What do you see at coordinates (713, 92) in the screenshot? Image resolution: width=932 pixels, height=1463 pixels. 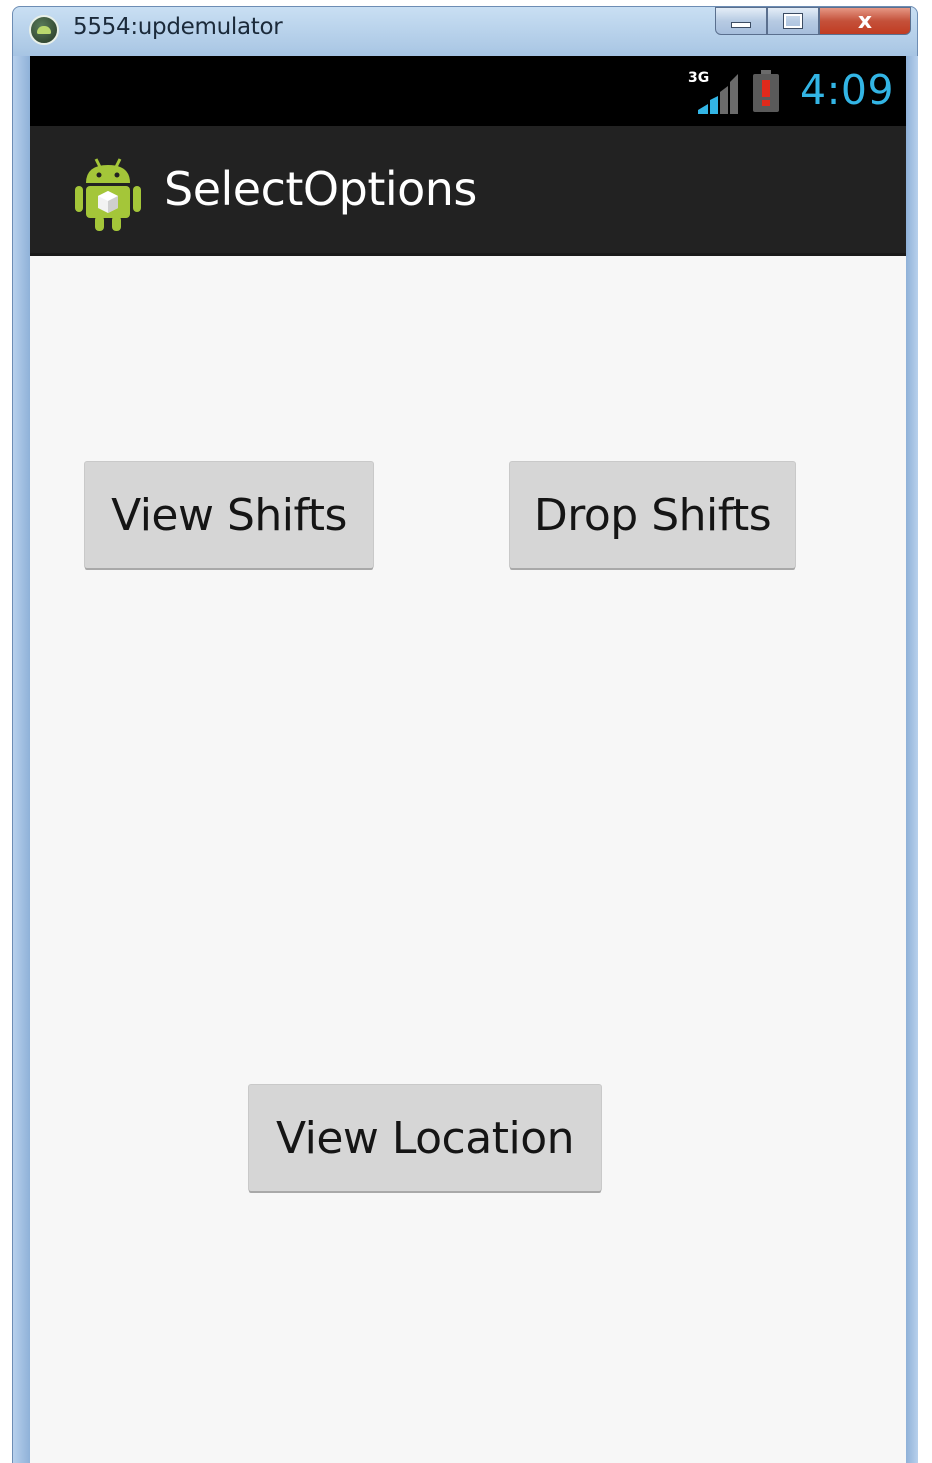 I see `signal-strength-icon: 3G` at bounding box center [713, 92].